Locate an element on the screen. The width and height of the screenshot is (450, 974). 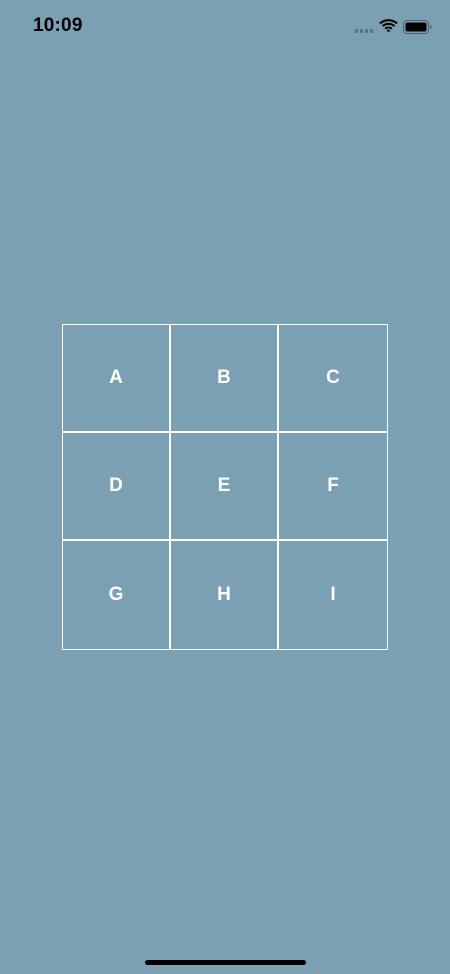
grid-cell-h: H is located at coordinates (225, 595).